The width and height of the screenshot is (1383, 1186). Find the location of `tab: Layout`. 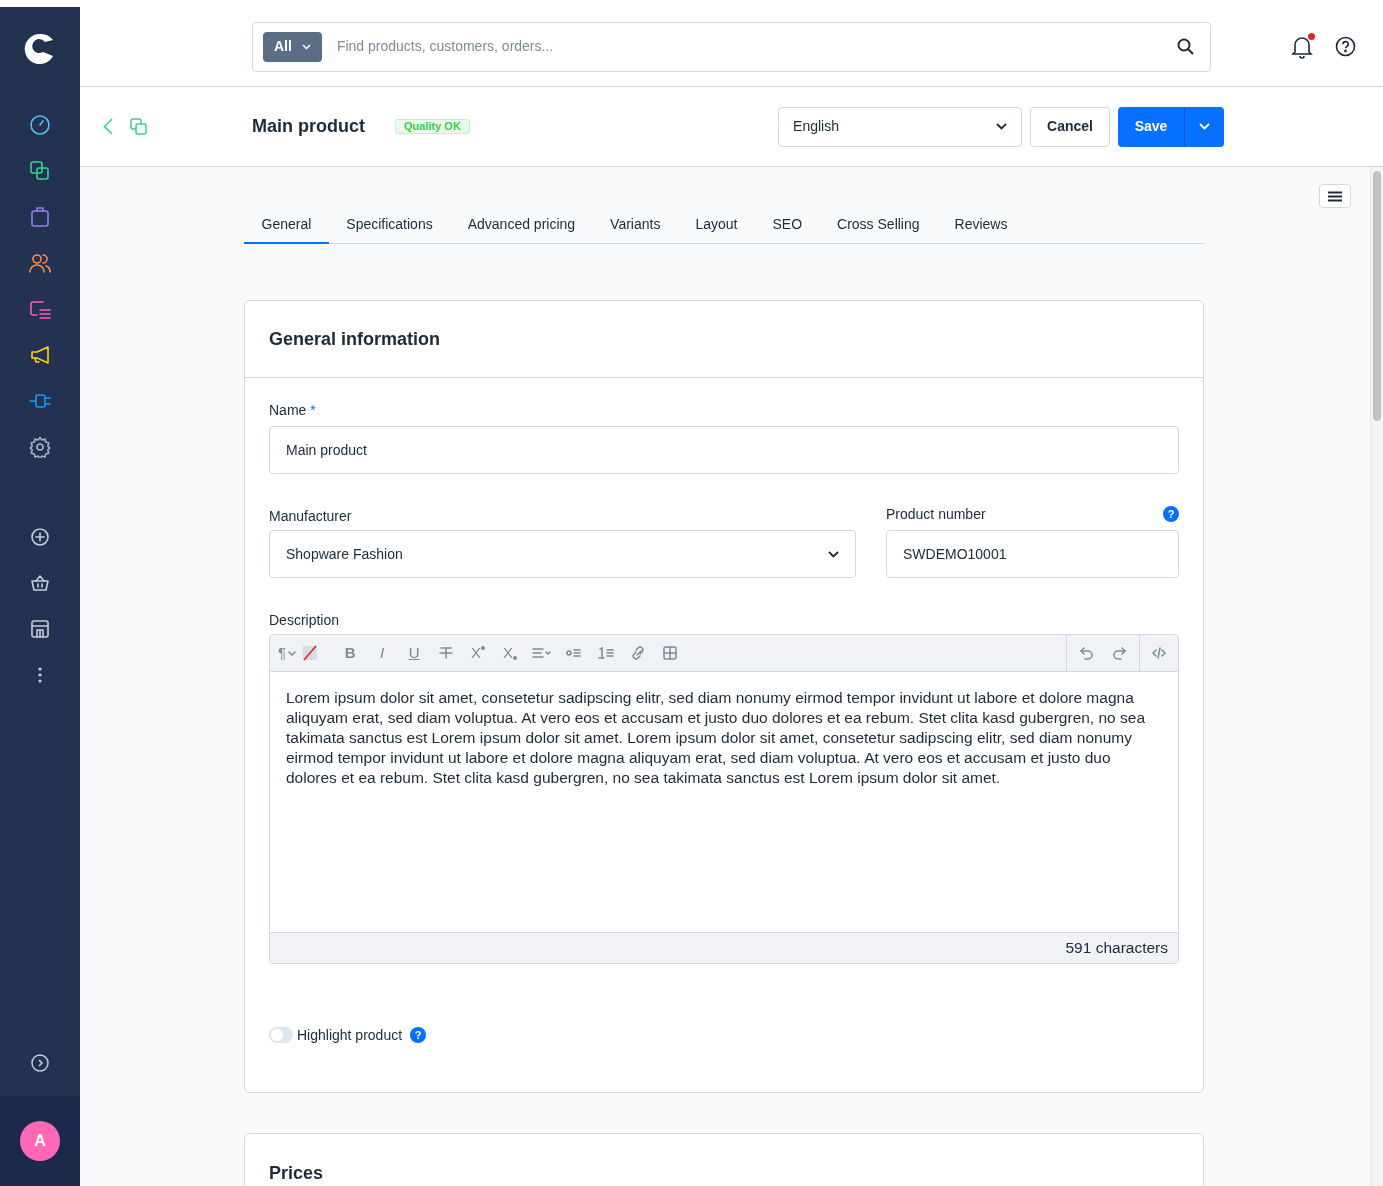

tab: Layout is located at coordinates (716, 225).